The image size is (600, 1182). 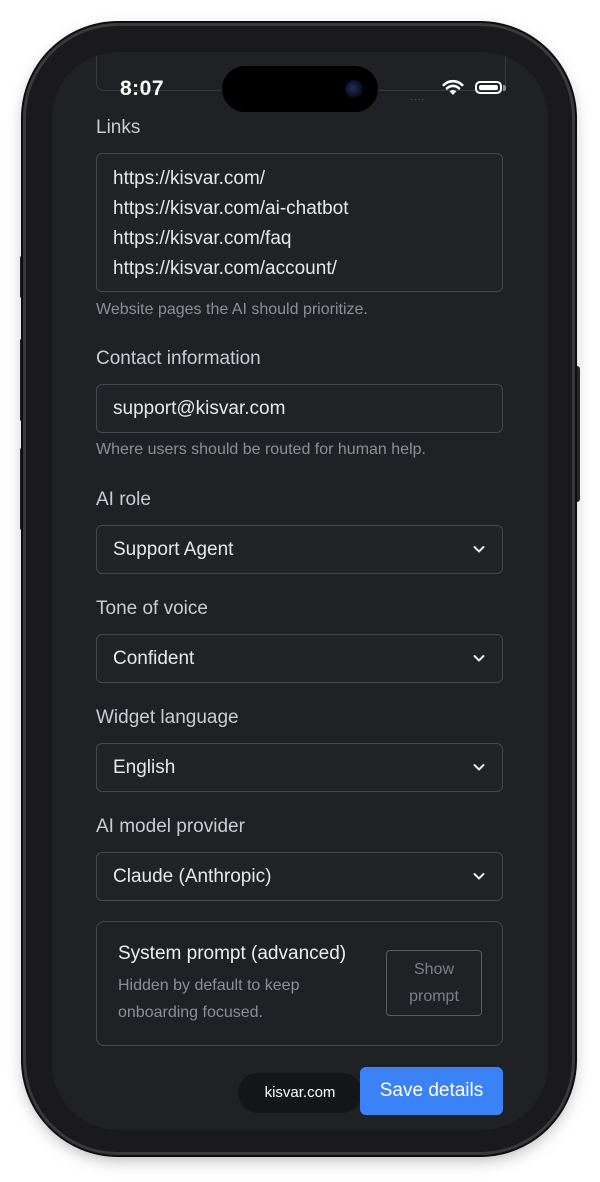 I want to click on link-line: https://kisvar.com/, so click(x=189, y=178).